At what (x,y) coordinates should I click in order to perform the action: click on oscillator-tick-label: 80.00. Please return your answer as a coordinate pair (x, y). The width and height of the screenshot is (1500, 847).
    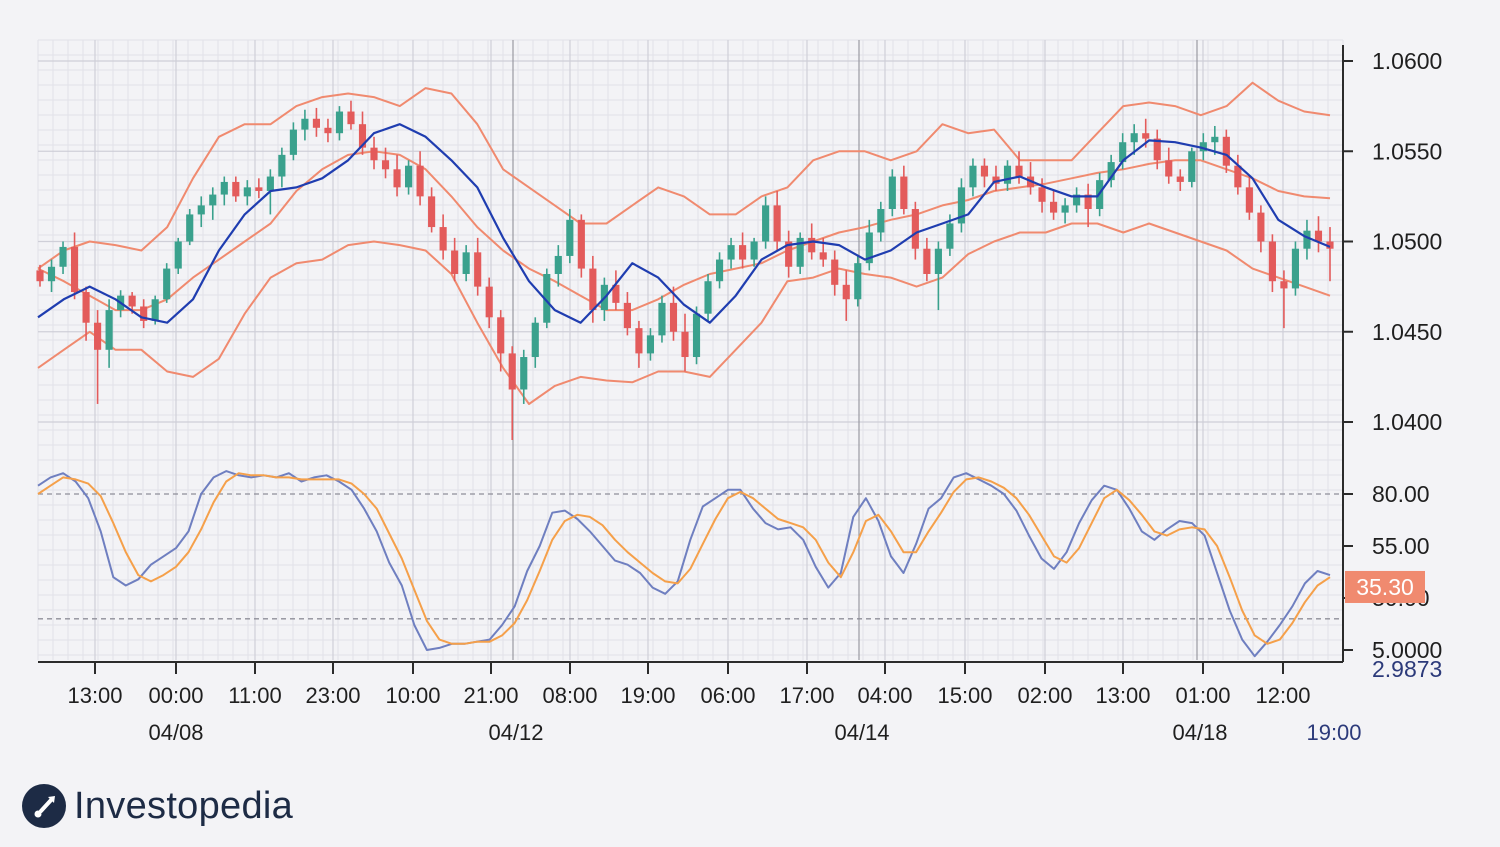
    Looking at the image, I should click on (1401, 494).